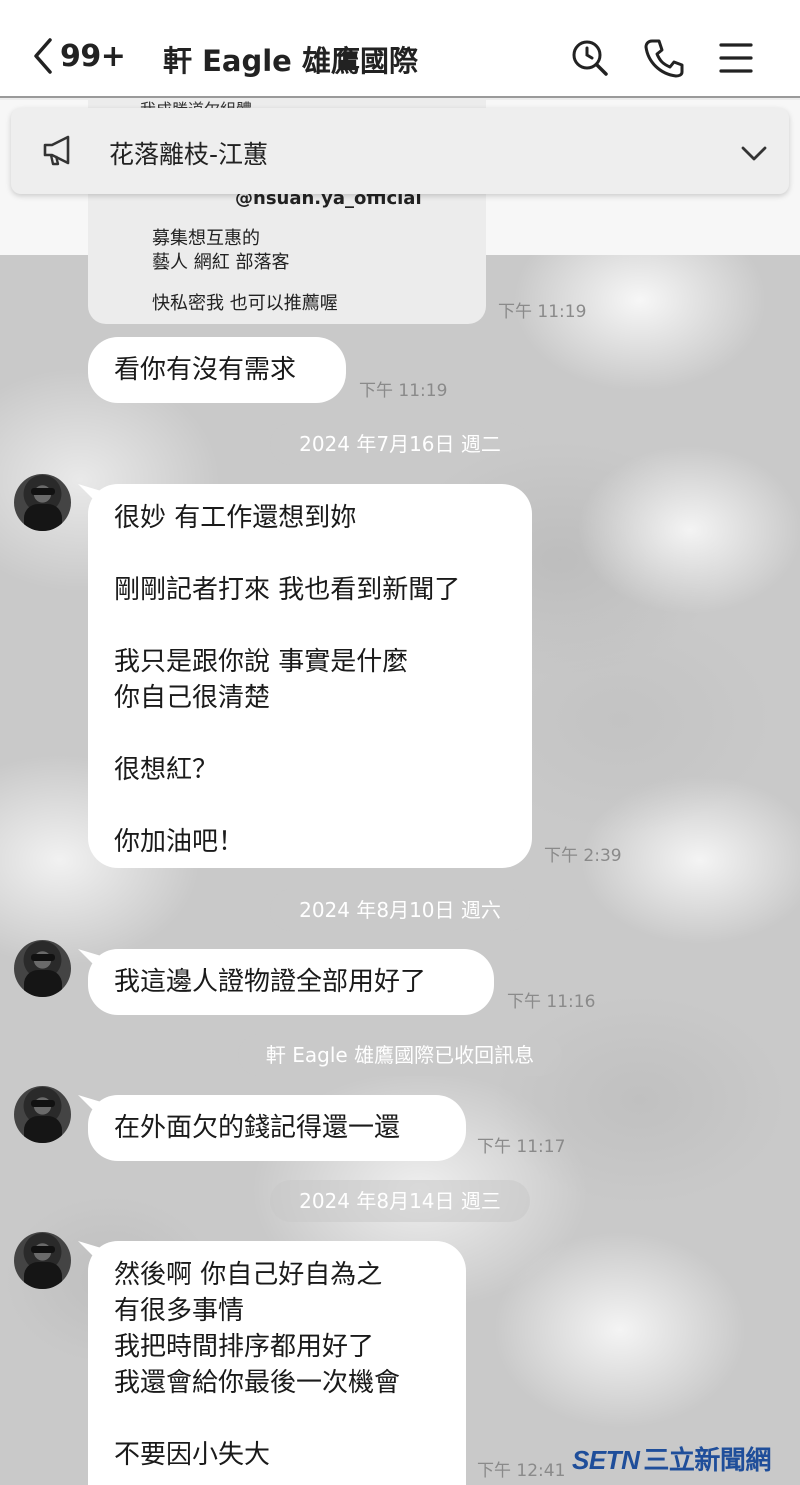 This screenshot has height=1485, width=800. I want to click on message-bubble: 我這邊人證物證全部用好了, so click(291, 982).